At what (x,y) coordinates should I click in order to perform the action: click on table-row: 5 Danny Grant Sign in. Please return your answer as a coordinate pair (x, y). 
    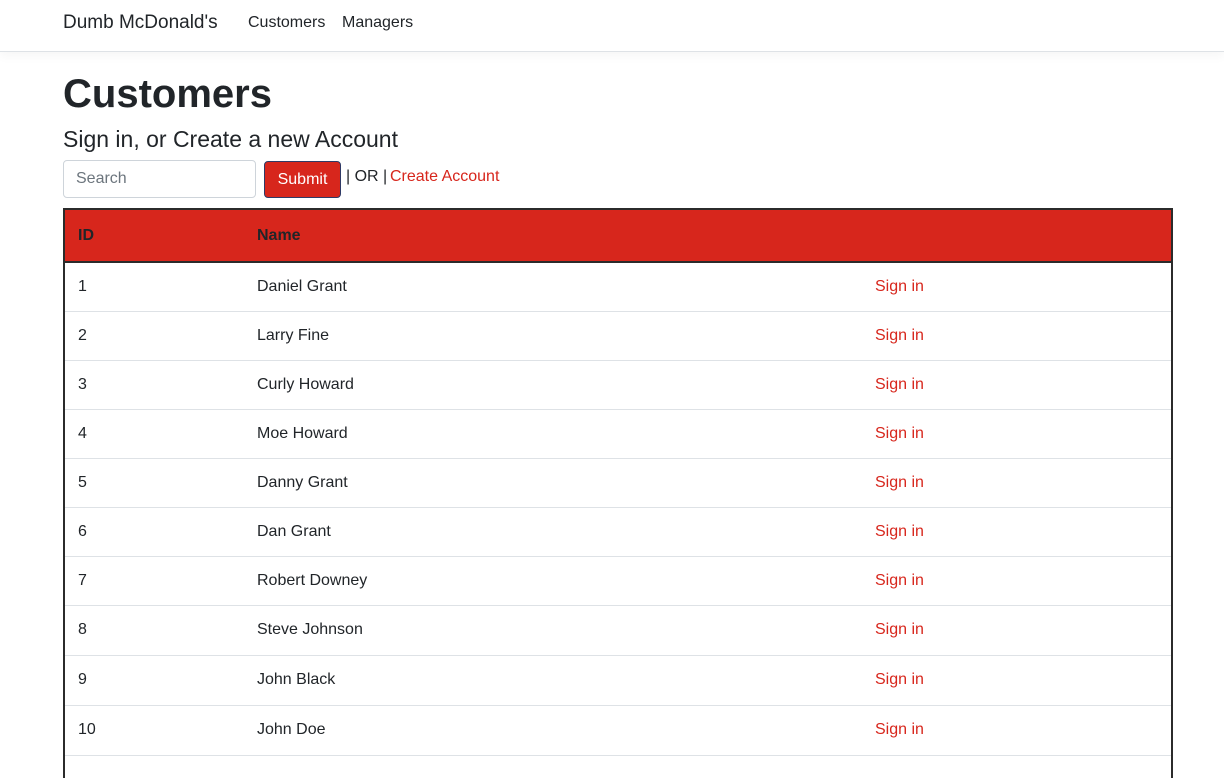
    Looking at the image, I should click on (618, 483).